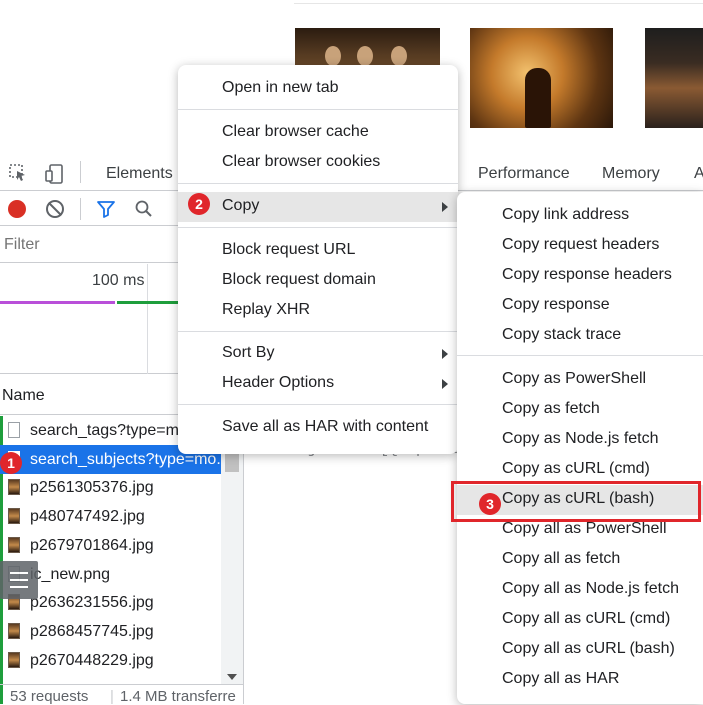 This screenshot has height=705, width=703. I want to click on menu-item-label: Copy all as cURL (cmd), so click(586, 618).